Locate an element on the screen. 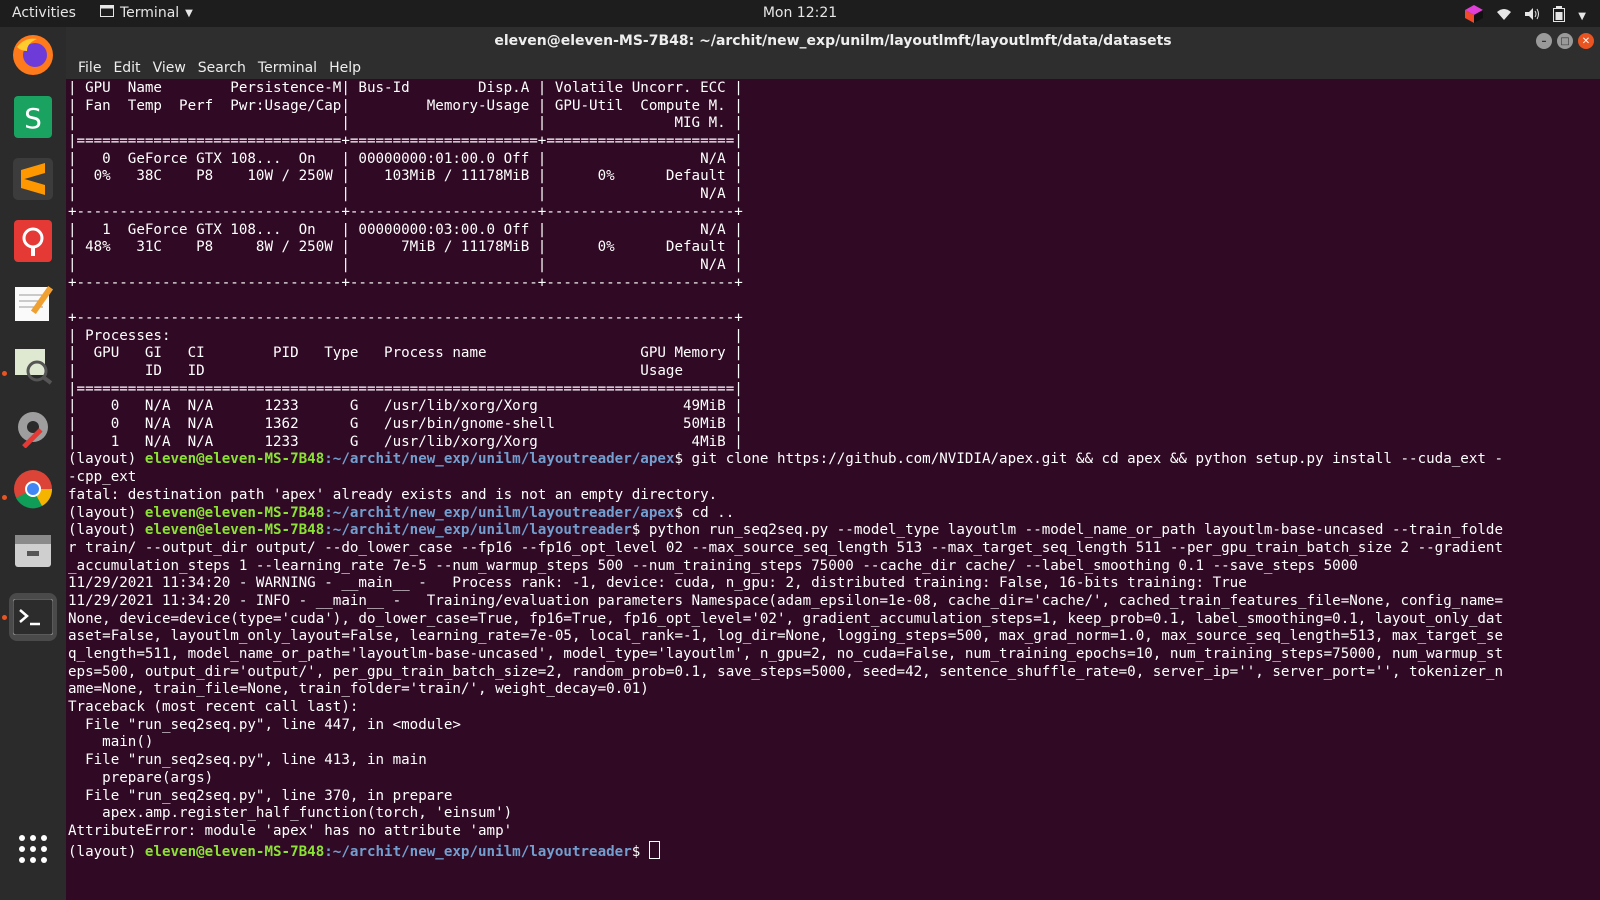 The image size is (1600, 900). text-editor-icon is located at coordinates (33, 303).